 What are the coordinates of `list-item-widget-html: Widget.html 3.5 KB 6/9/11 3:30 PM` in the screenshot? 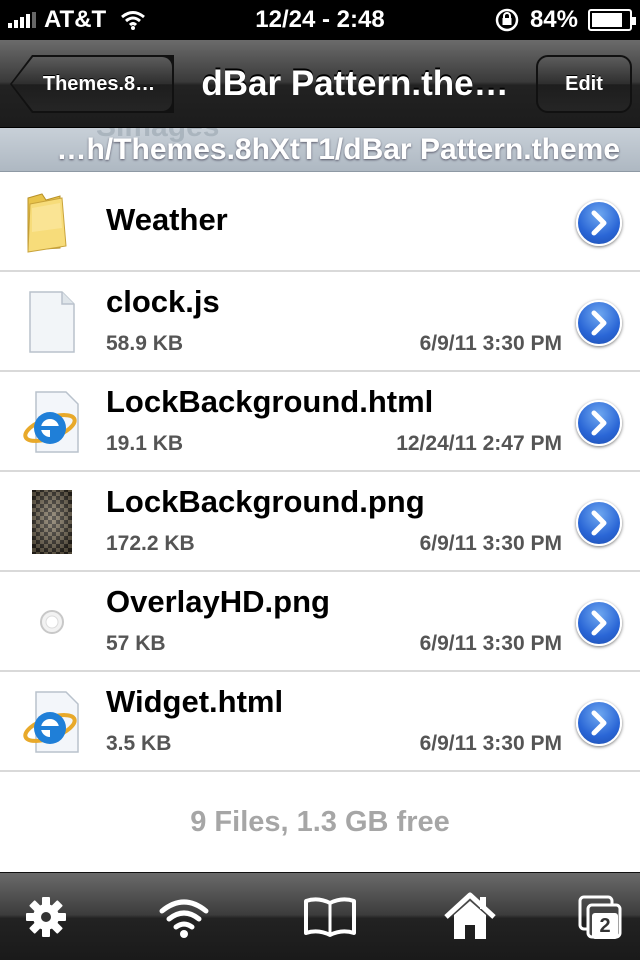 It's located at (320, 722).